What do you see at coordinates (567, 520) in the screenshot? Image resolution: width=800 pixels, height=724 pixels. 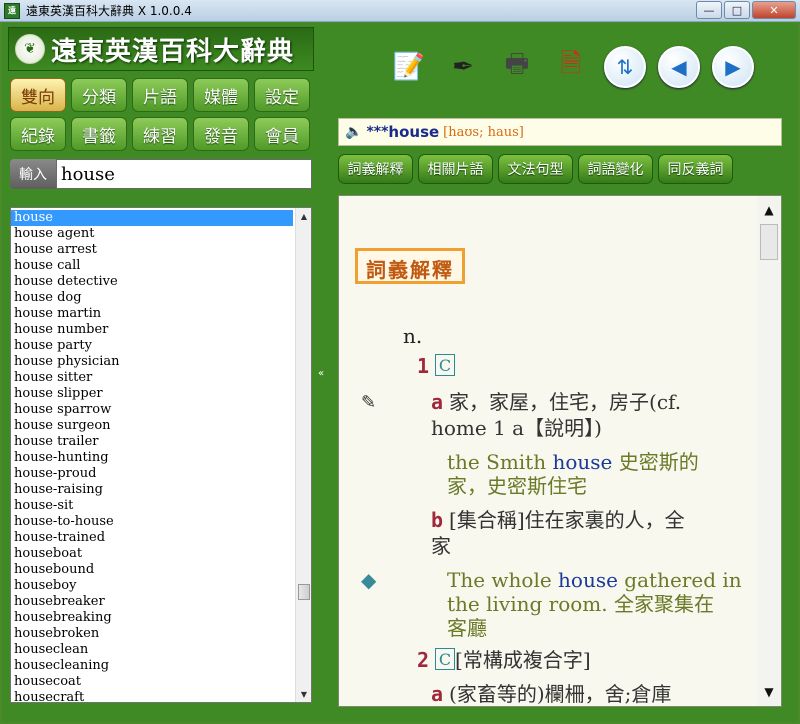 I see `definition-text: [集合稱]住在家裏的人，全` at bounding box center [567, 520].